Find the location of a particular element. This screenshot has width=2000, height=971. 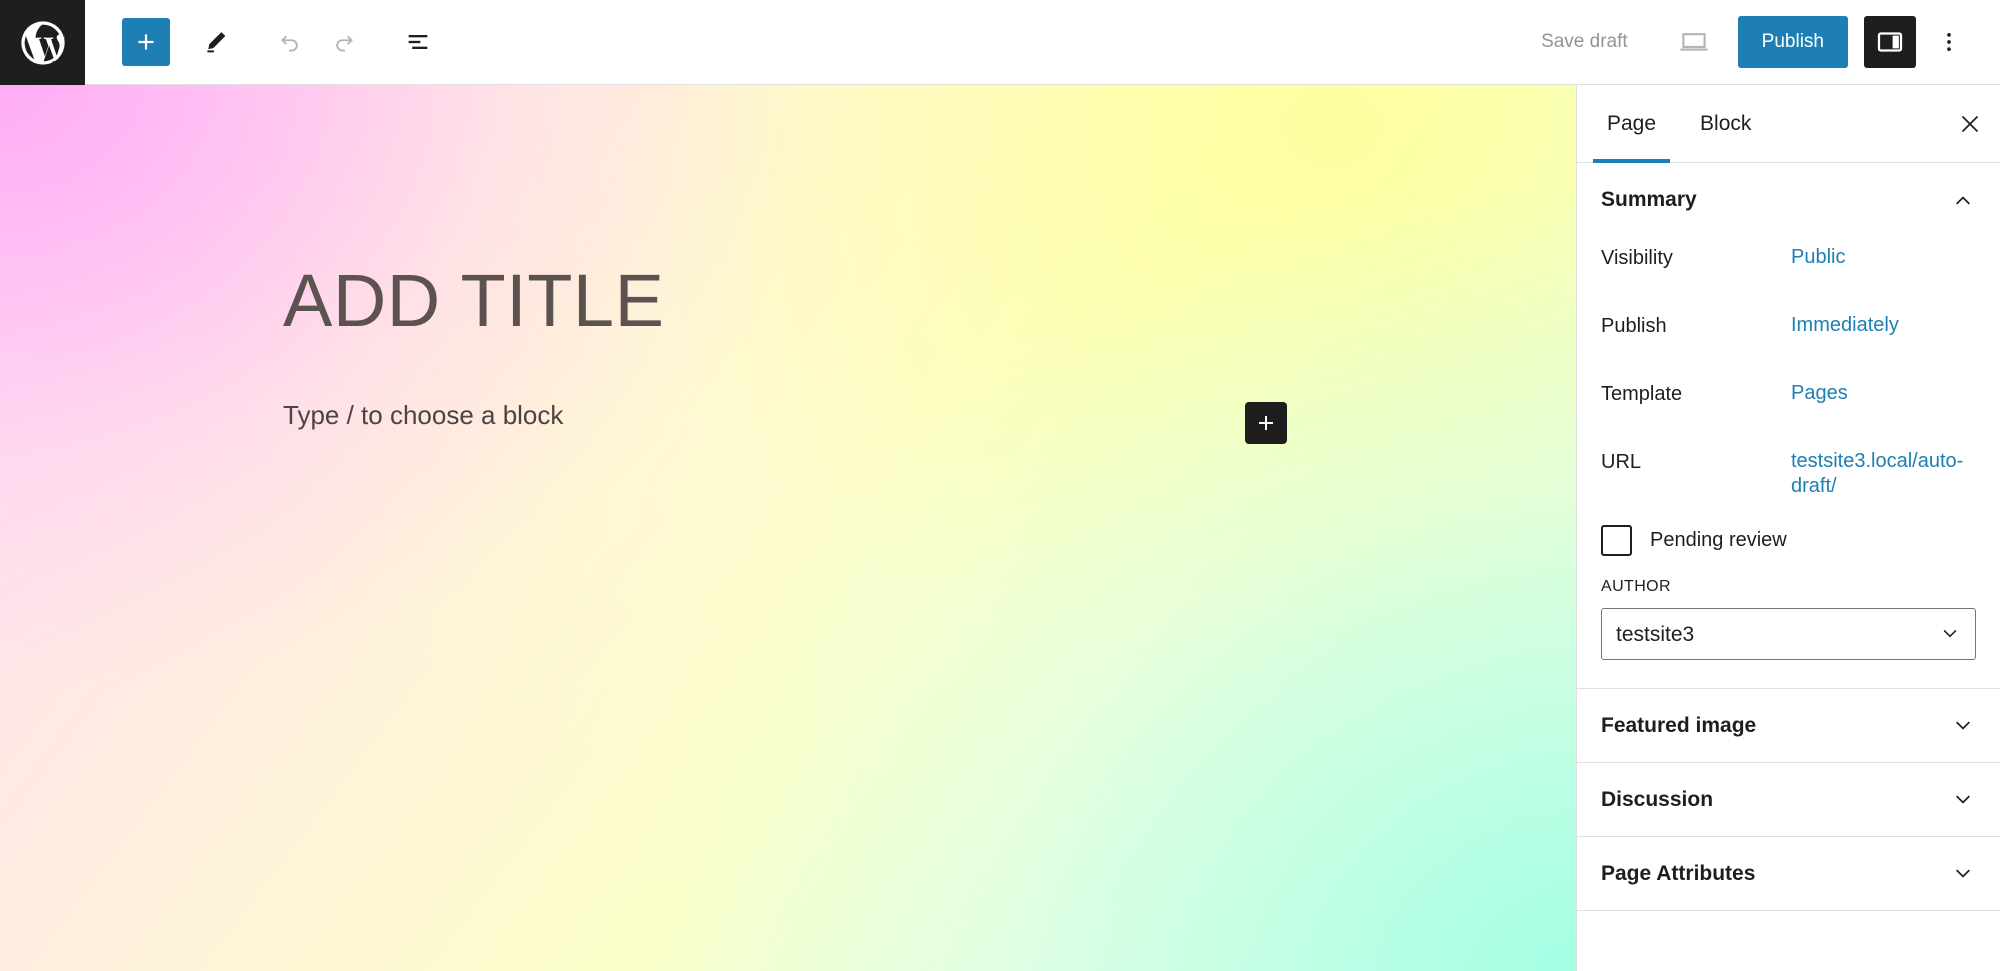

summary-row-visibility: Visibility Public is located at coordinates (1788, 271).